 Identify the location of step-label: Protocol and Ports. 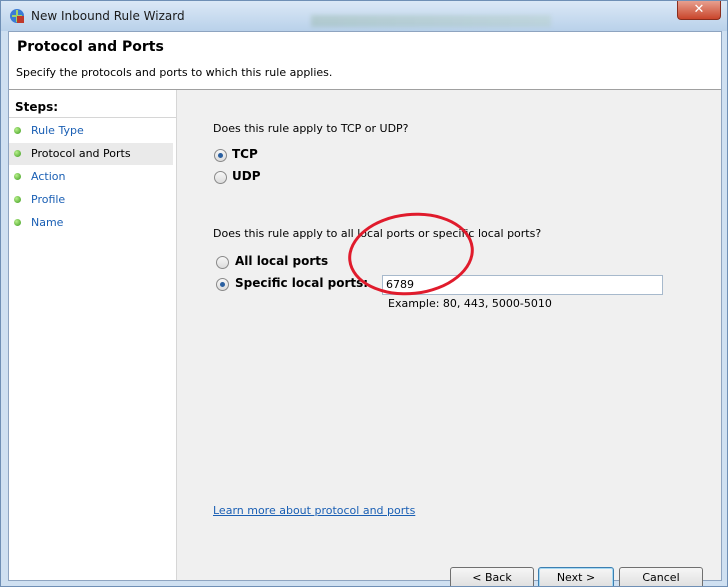
(81, 153).